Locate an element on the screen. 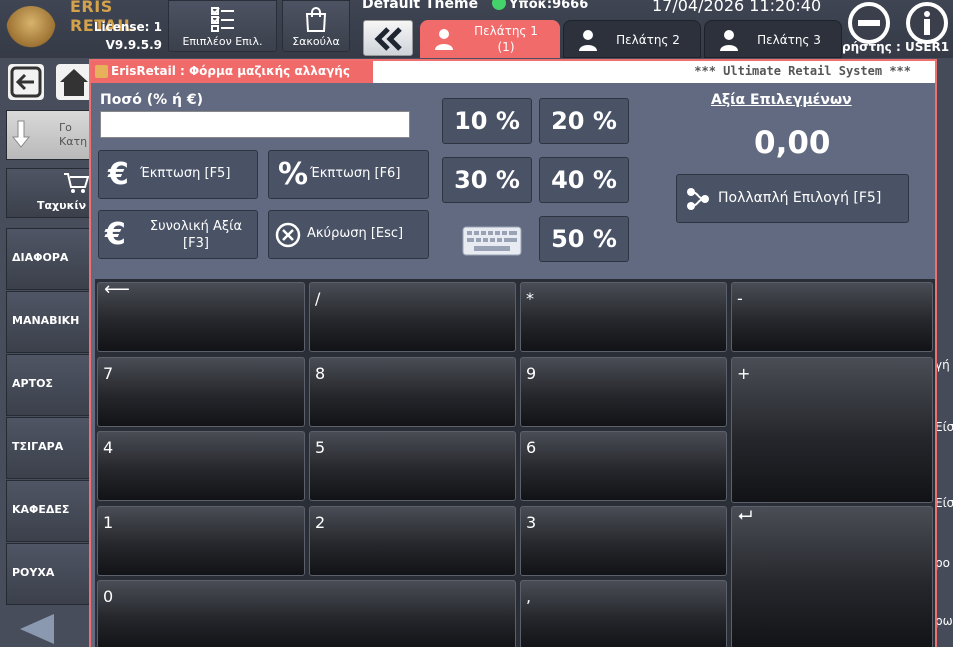 This screenshot has width=953, height=647. dialog-title: ErisRetail : Φόρμα μαζικής αλλαγής is located at coordinates (230, 71).